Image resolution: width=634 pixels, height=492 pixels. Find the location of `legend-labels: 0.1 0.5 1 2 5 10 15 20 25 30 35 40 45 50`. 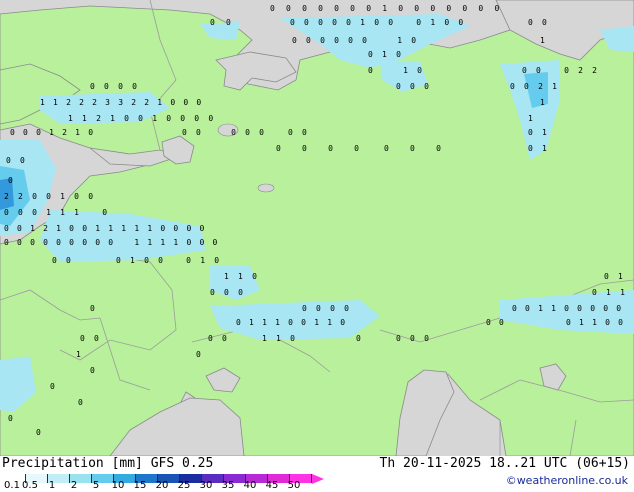

legend-labels: 0.1 0.5 1 2 5 10 15 20 25 30 35 40 45 50 is located at coordinates (164, 486).